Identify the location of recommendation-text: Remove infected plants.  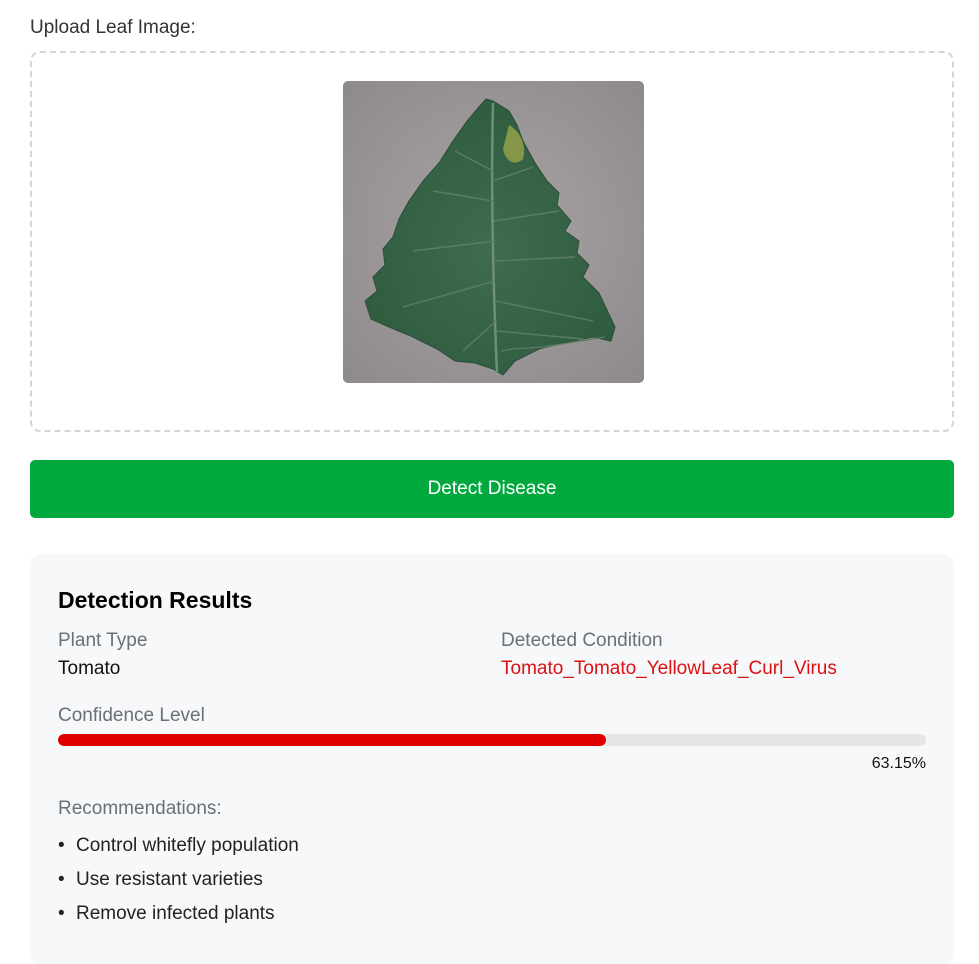
(175, 913).